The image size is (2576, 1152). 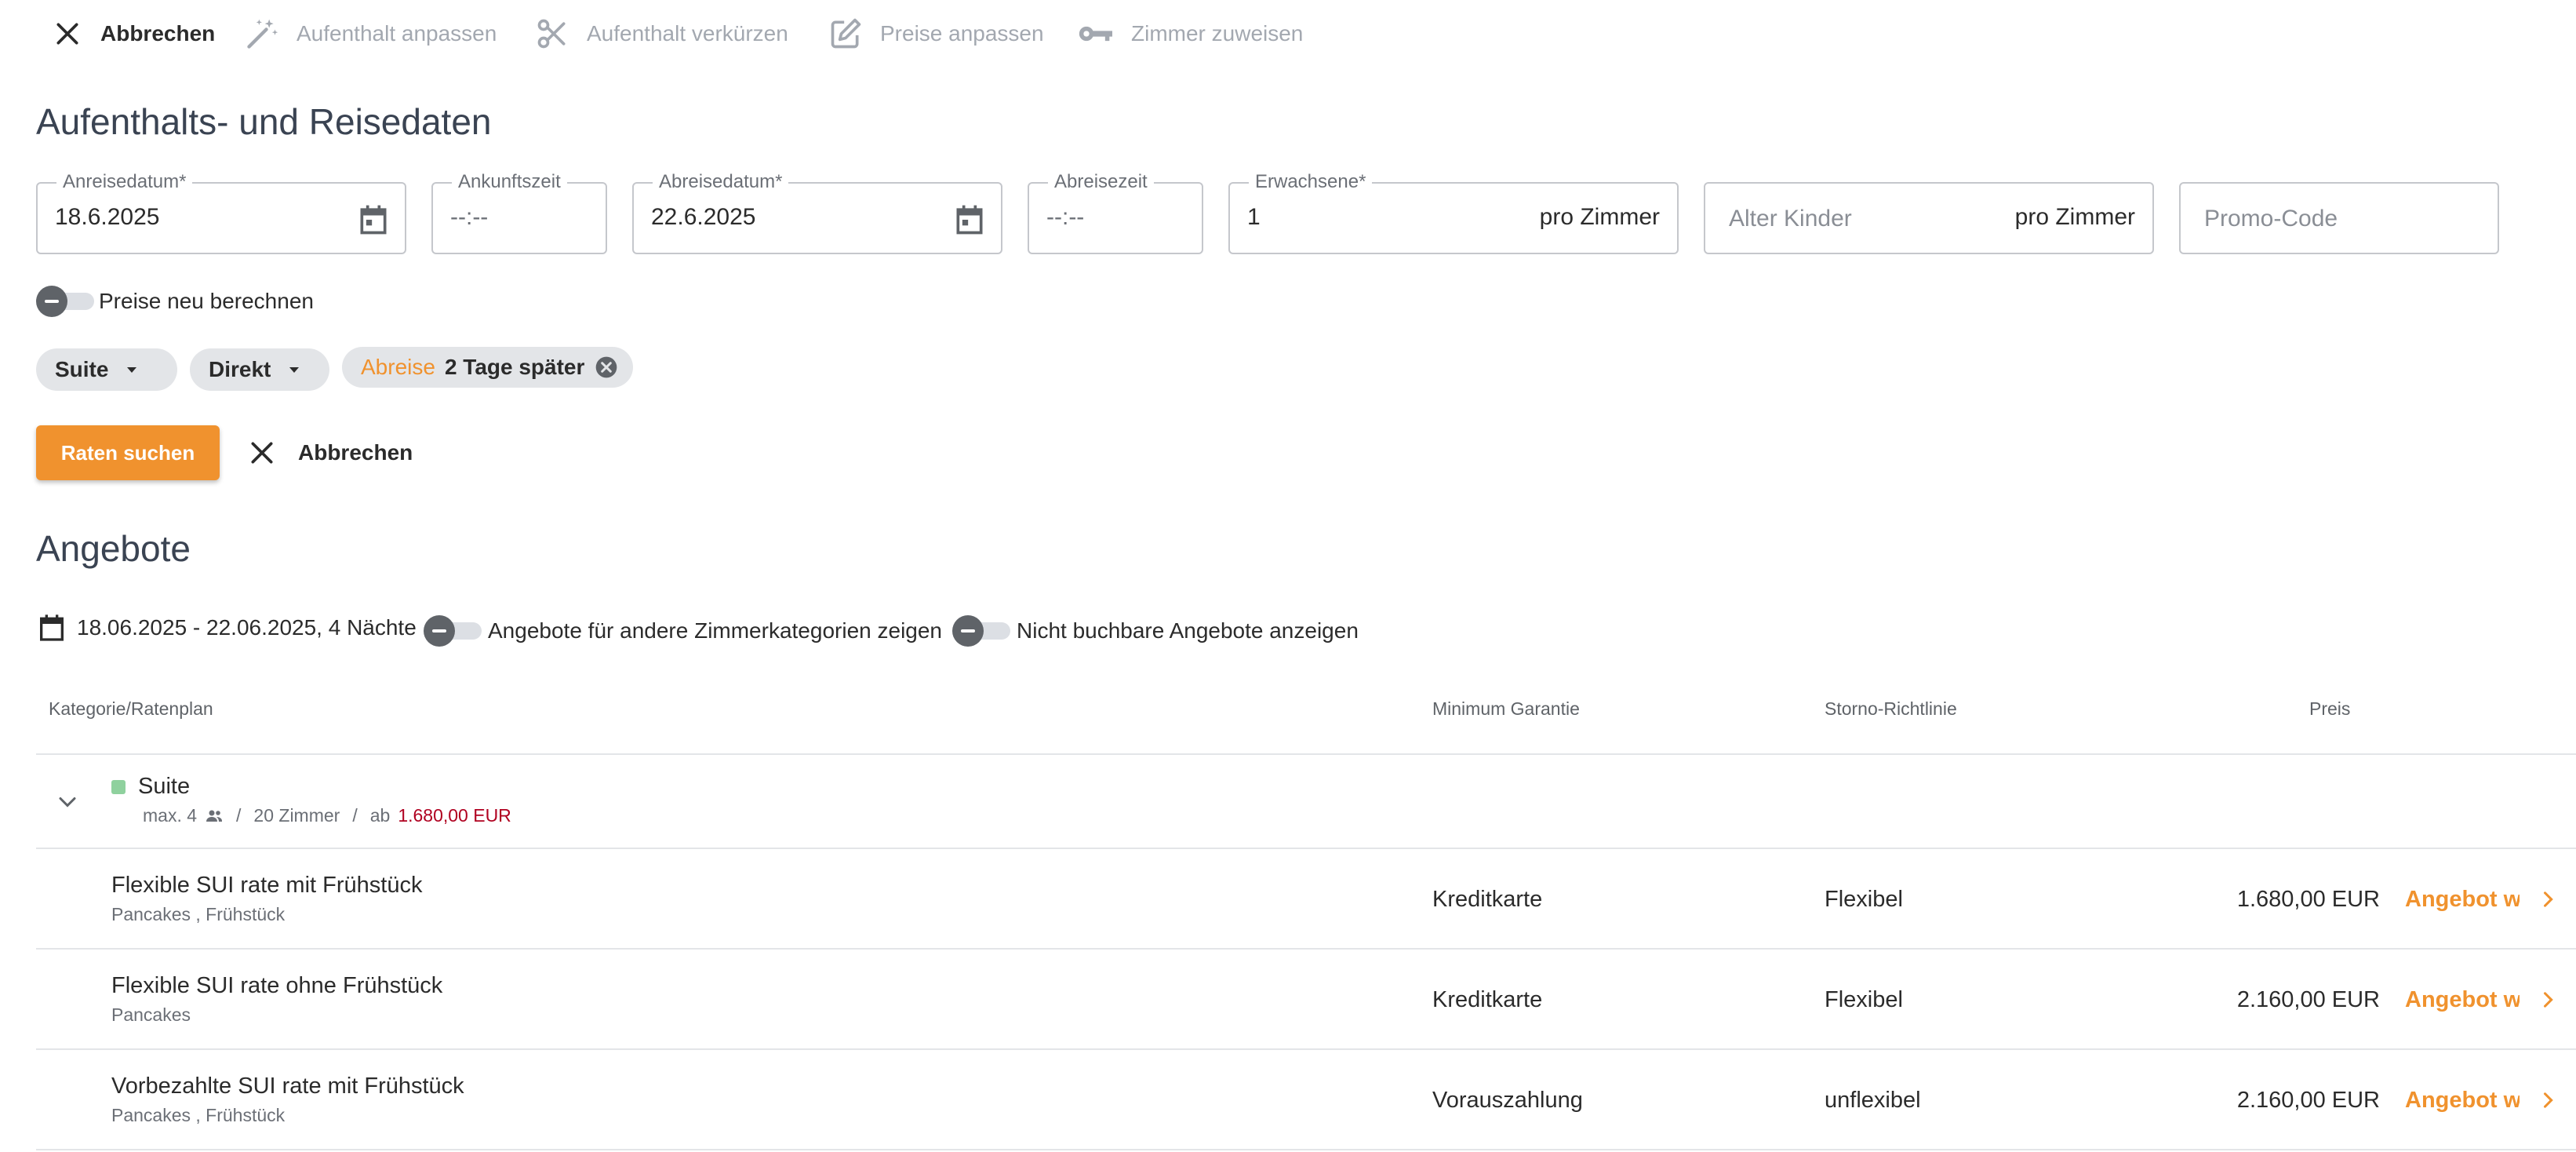 I want to click on channel-filter-value: Direkt, so click(x=240, y=369).